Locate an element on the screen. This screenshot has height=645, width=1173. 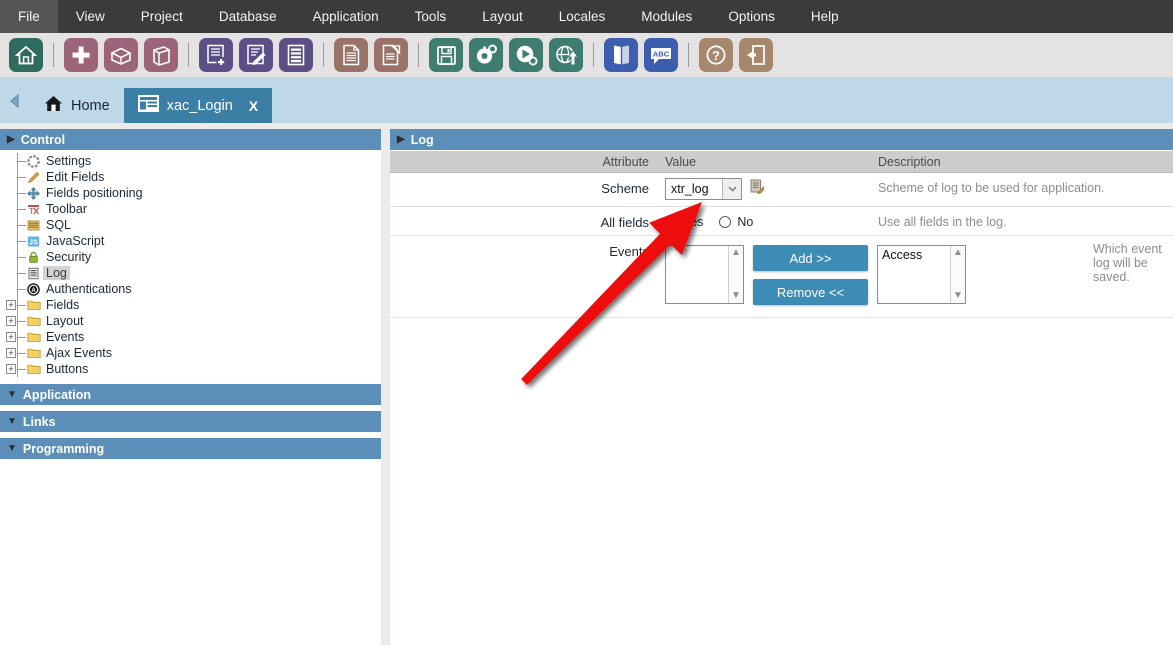
tree-item-ajax-events: + Ajax Events is located at coordinates (190, 353).